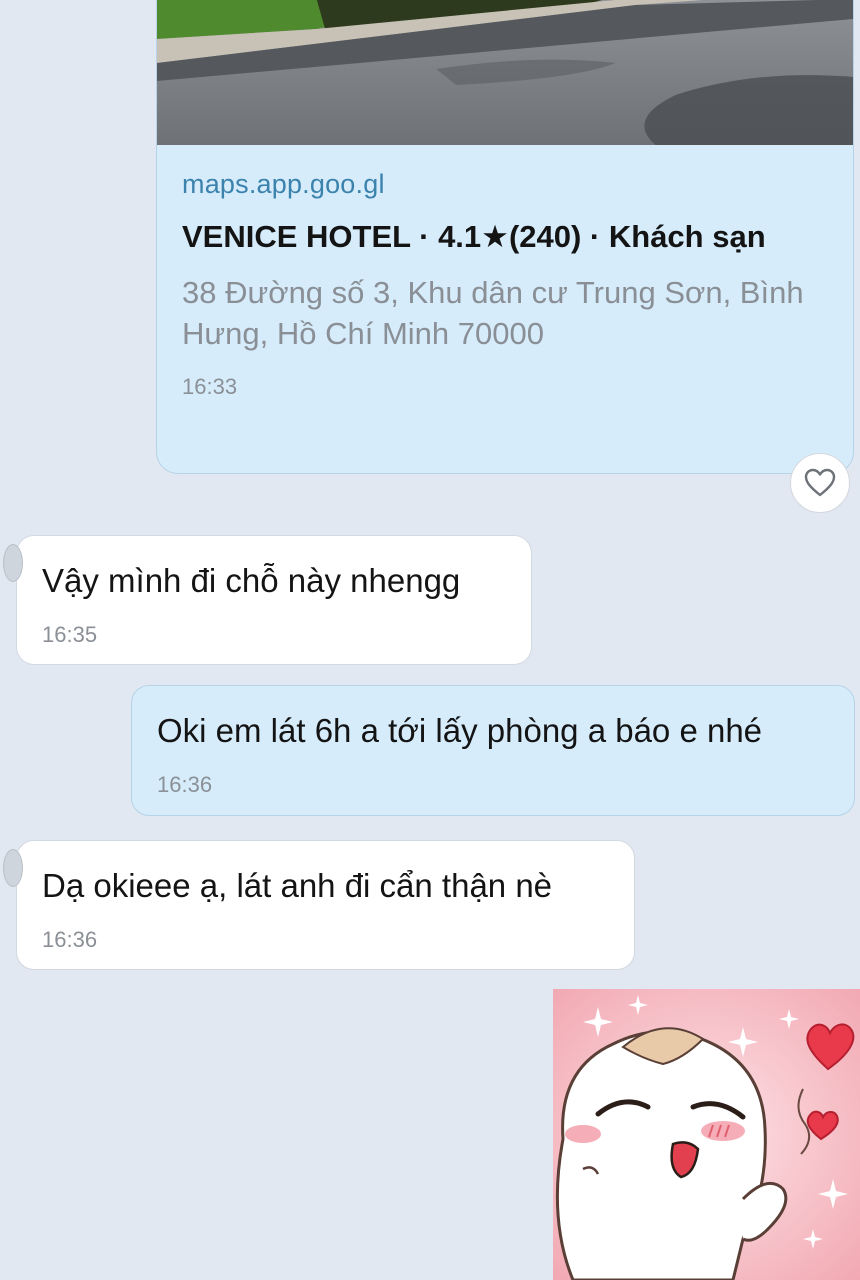 Image resolution: width=860 pixels, height=1280 pixels. What do you see at coordinates (820, 483) in the screenshot?
I see `heart-outline-icon` at bounding box center [820, 483].